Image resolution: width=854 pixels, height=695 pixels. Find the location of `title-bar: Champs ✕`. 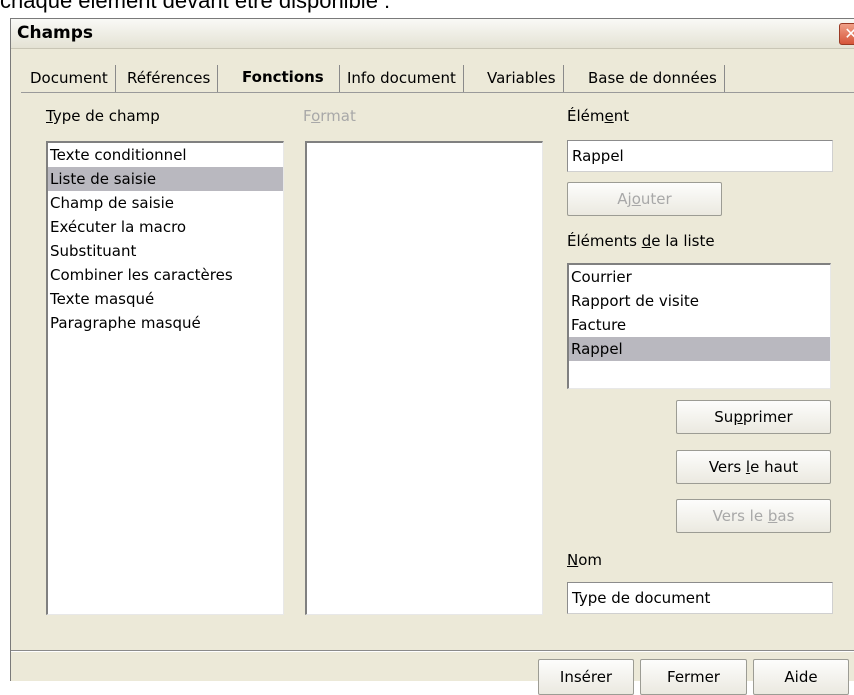

title-bar: Champs ✕ is located at coordinates (432, 34).